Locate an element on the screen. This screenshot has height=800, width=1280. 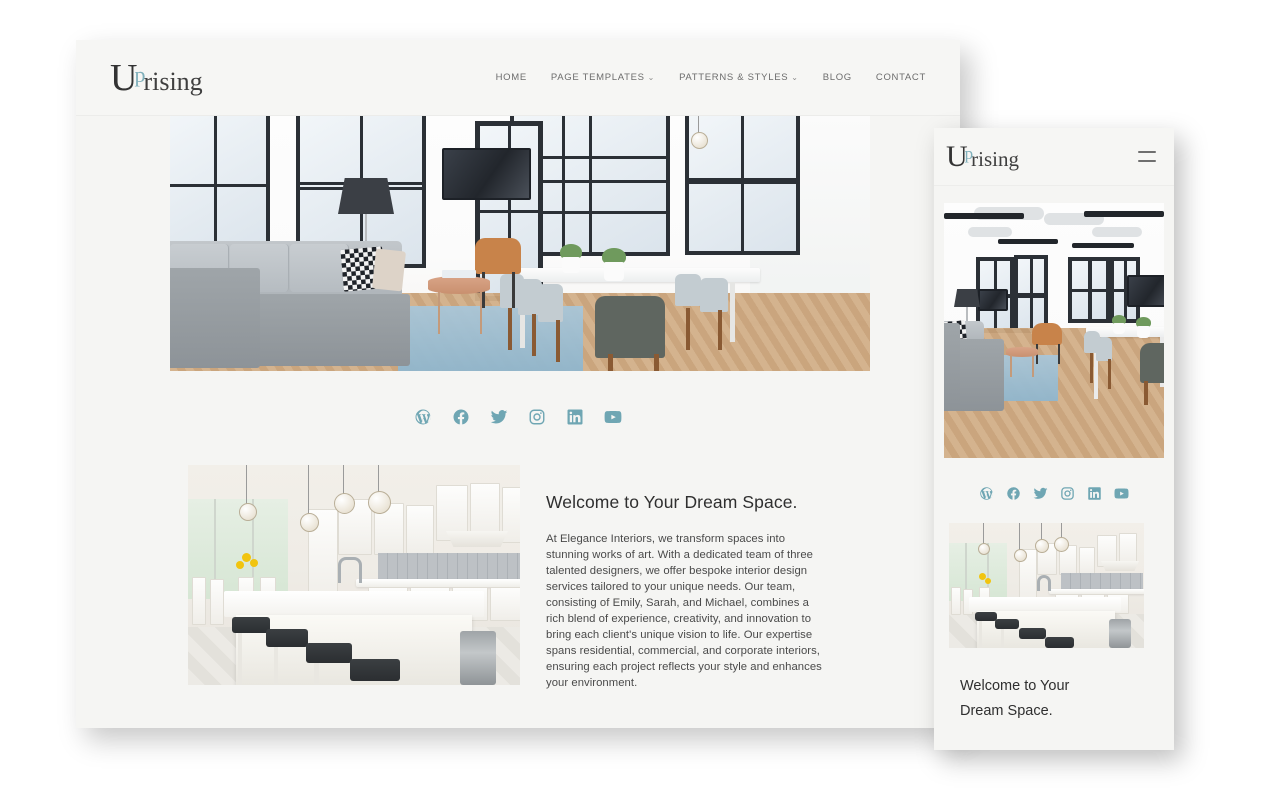
nav-label: PAGE TEMPLATES is located at coordinates (597, 77).